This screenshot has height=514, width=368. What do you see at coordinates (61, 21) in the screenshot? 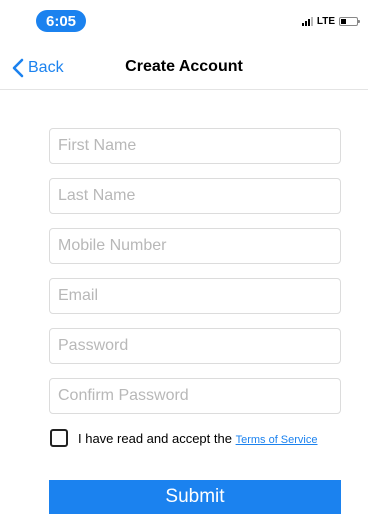
I see `status-time: 6:05` at bounding box center [61, 21].